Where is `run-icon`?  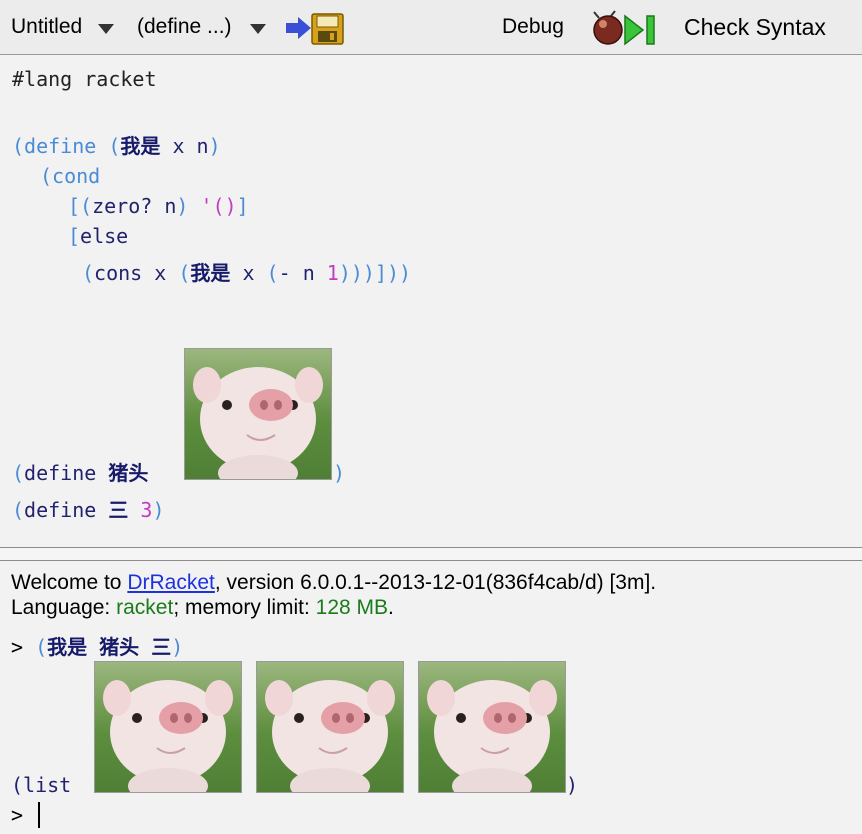
run-icon is located at coordinates (634, 30).